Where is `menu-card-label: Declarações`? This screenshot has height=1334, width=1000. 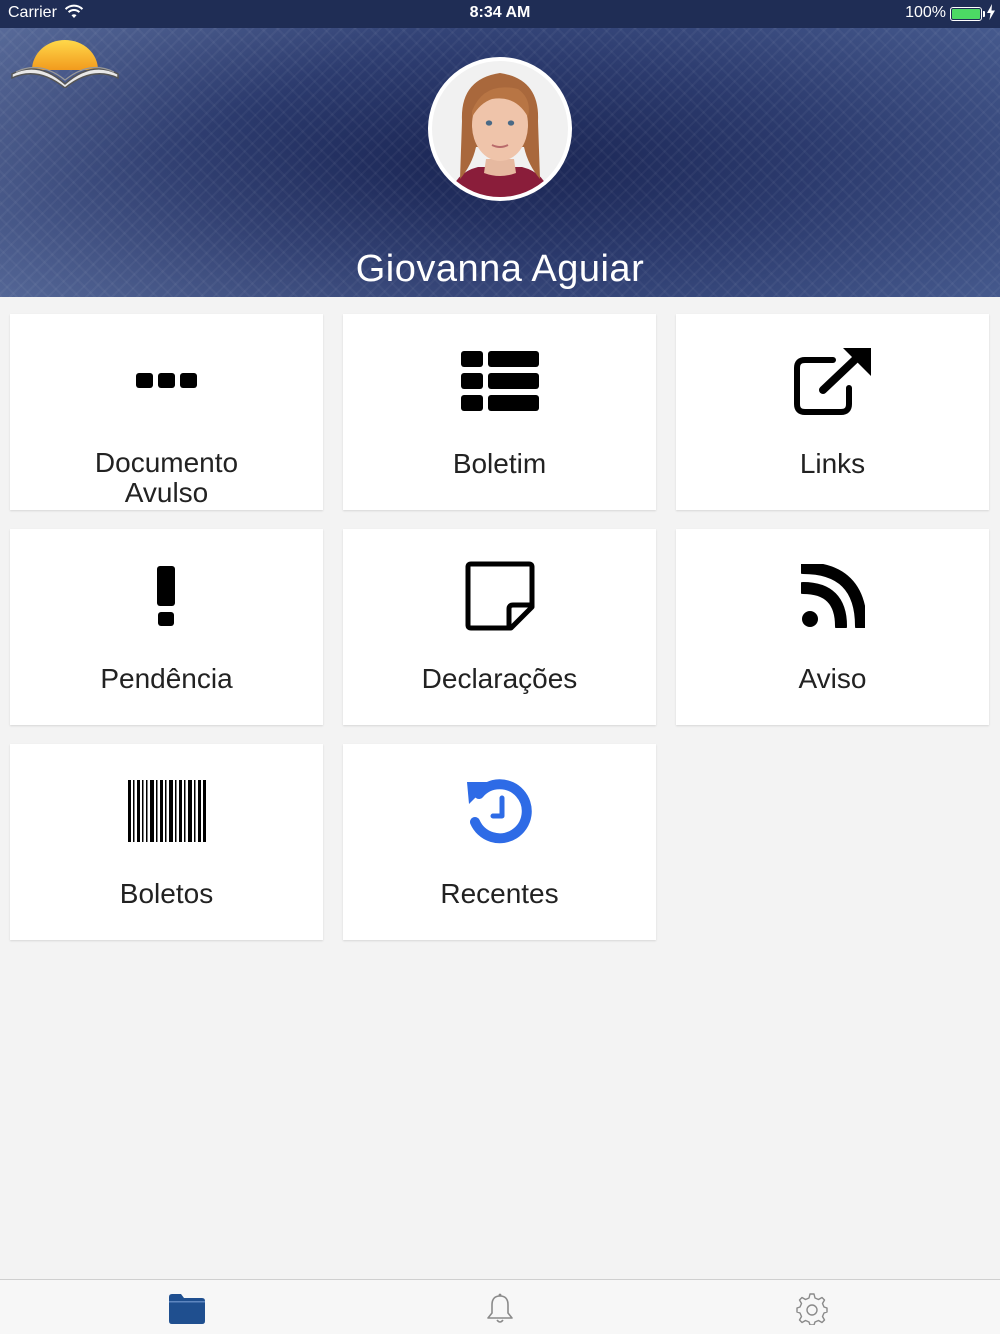
menu-card-label: Declarações is located at coordinates (499, 678).